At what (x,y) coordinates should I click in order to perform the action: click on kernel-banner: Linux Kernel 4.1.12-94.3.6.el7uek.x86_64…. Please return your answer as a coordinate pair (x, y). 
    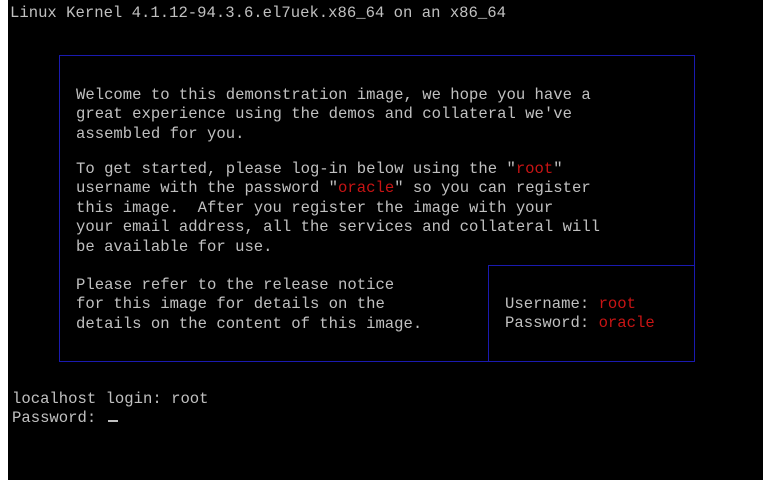
    Looking at the image, I should click on (258, 13).